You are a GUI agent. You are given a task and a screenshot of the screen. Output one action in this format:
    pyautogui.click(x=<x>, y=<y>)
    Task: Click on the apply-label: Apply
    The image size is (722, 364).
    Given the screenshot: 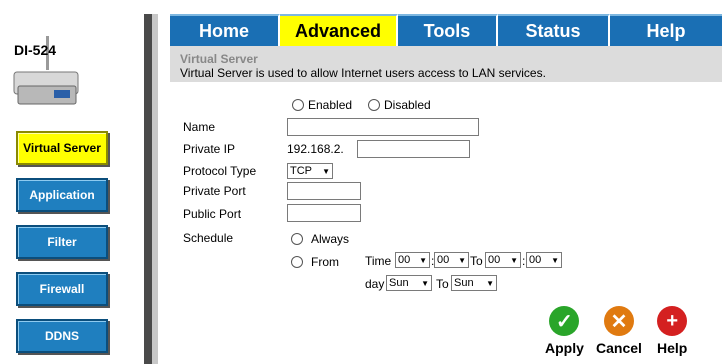 What is the action you would take?
    pyautogui.click(x=564, y=348)
    